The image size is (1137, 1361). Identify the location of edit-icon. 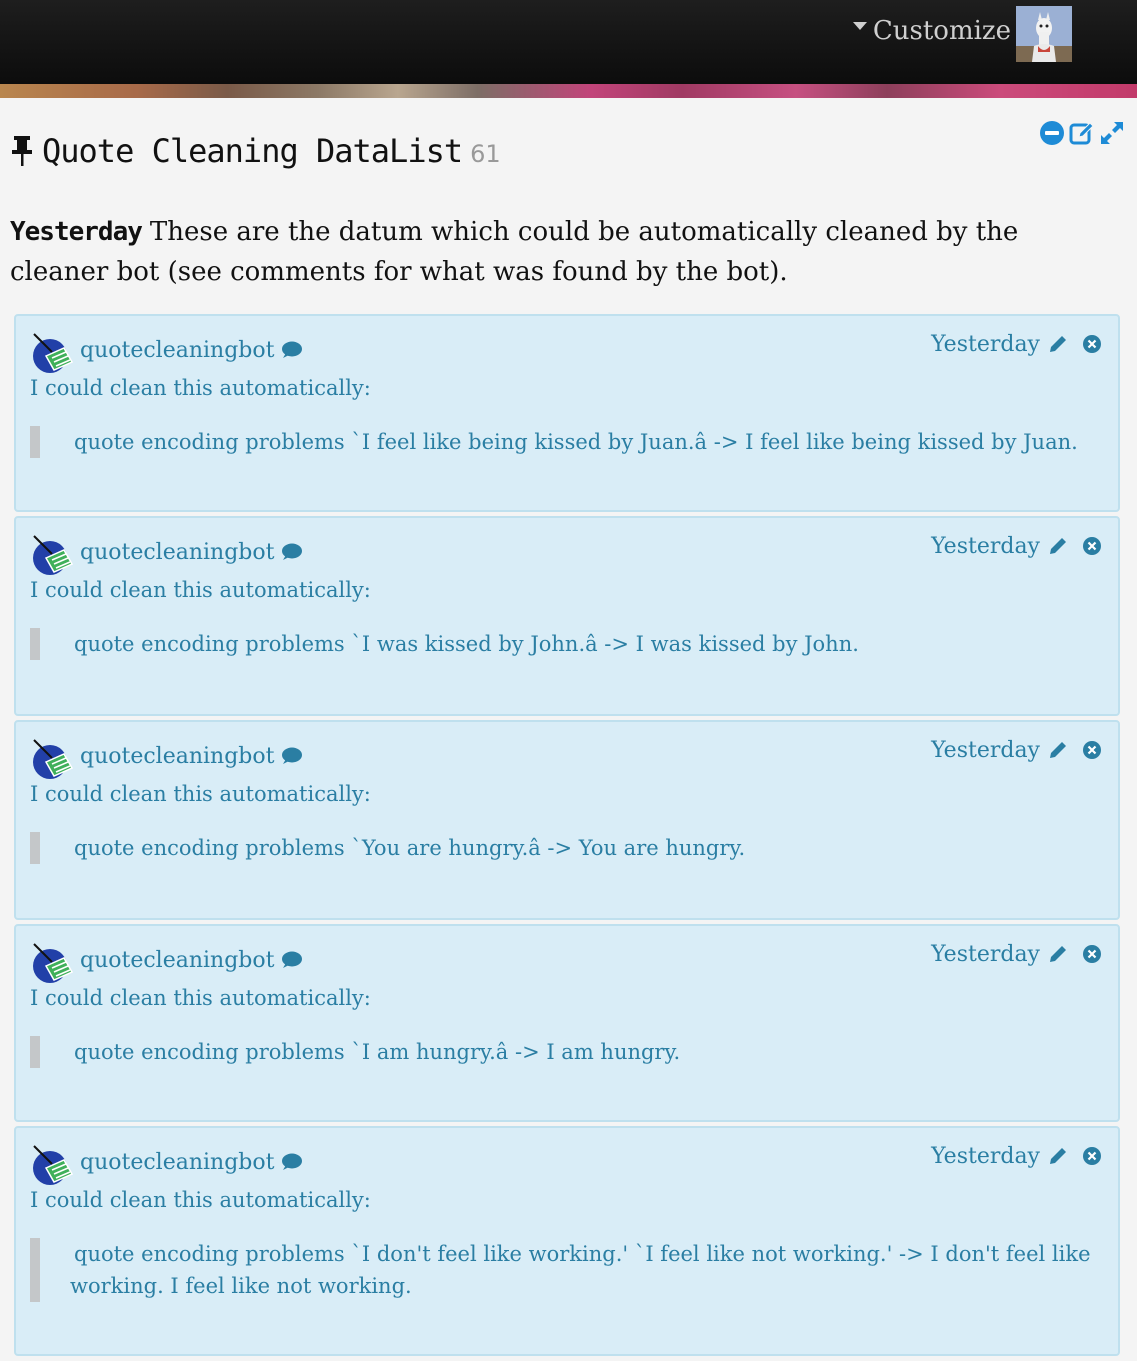
(1082, 133).